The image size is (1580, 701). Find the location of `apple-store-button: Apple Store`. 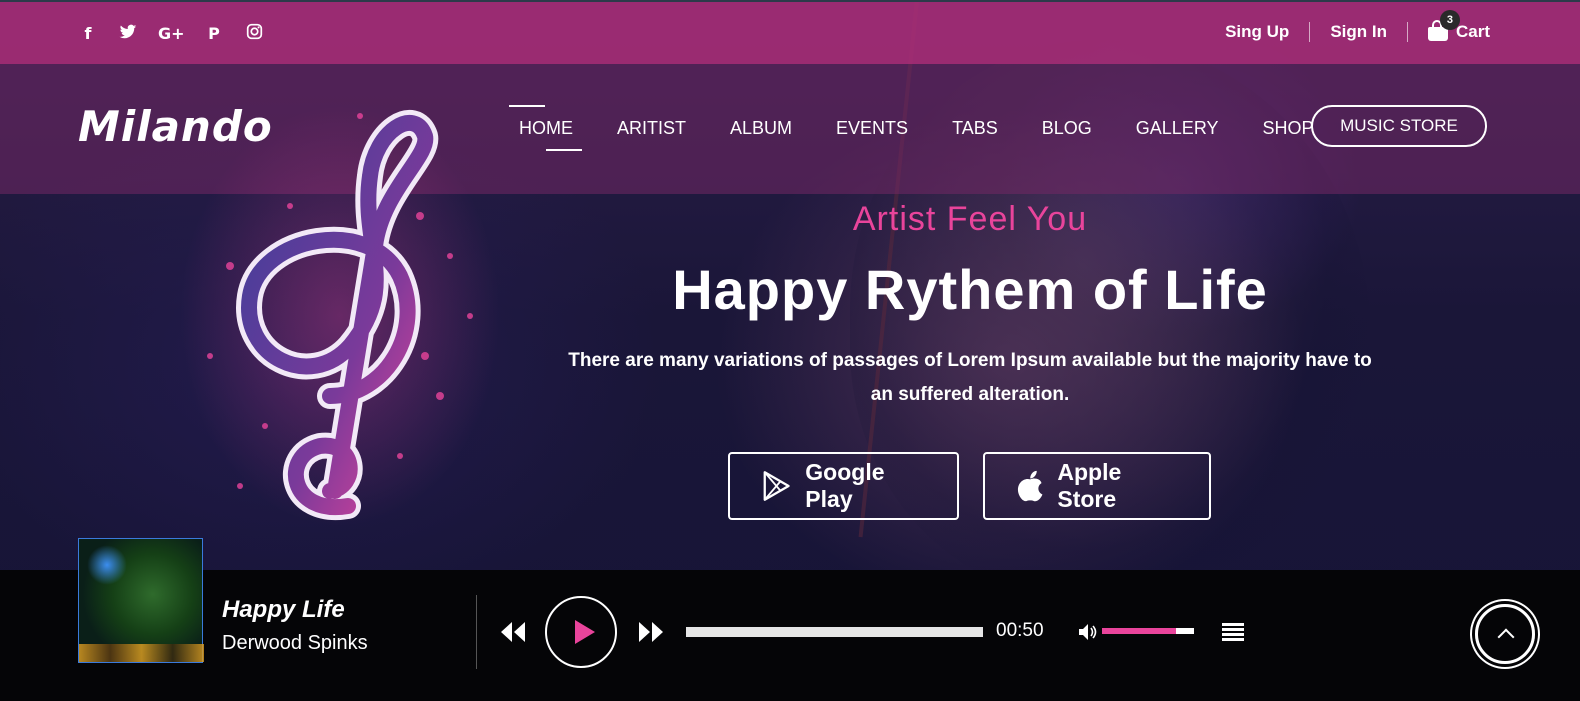

apple-store-button: Apple Store is located at coordinates (1097, 486).